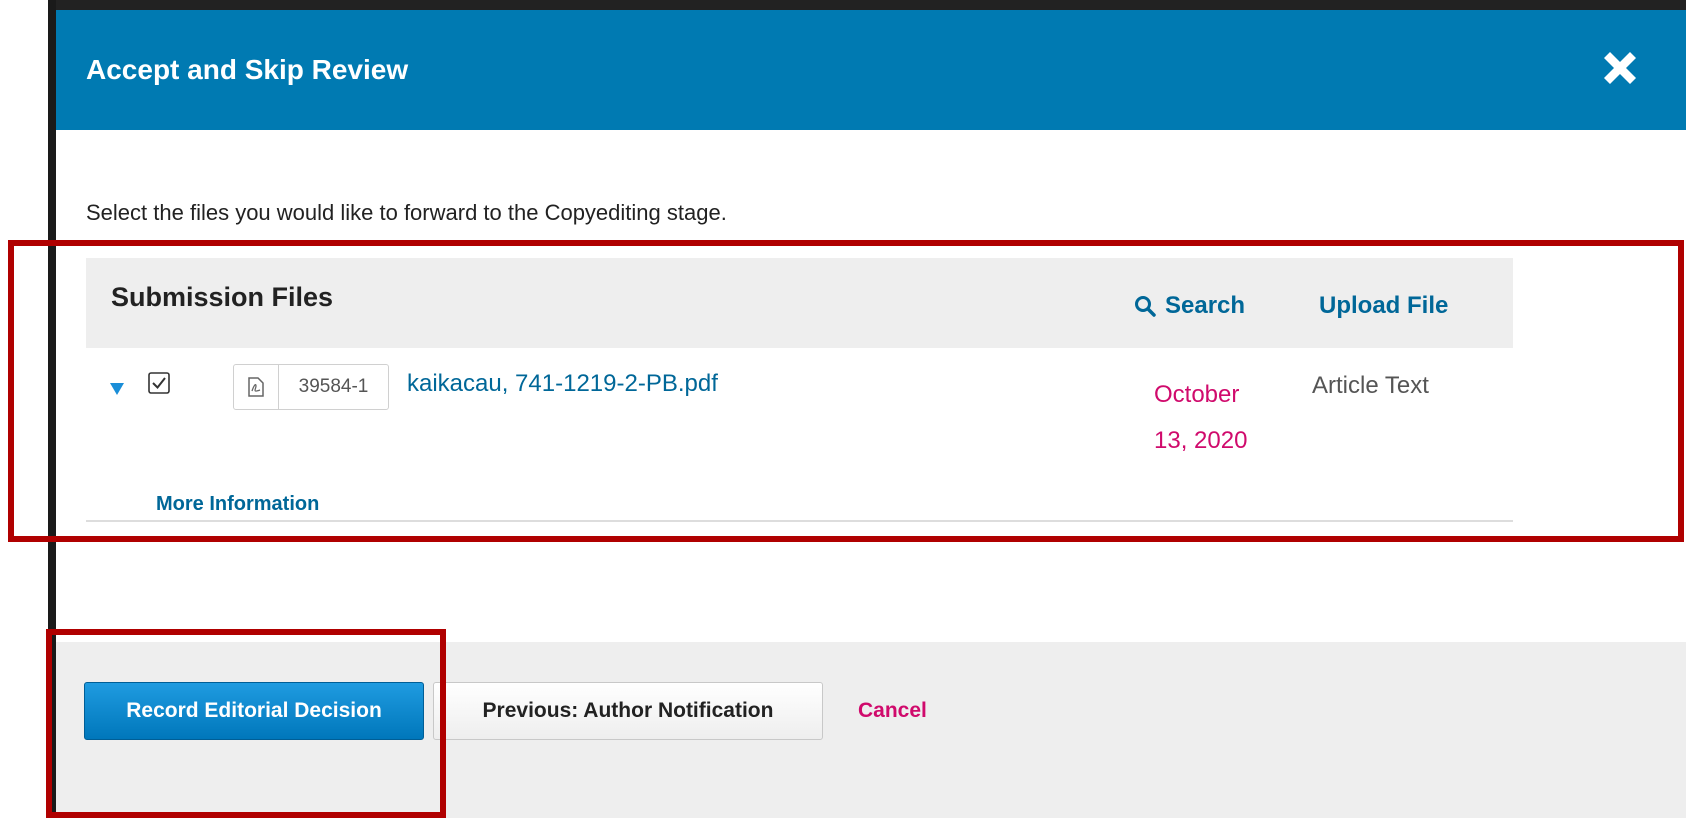 The image size is (1686, 818). I want to click on close-icon, so click(1620, 68).